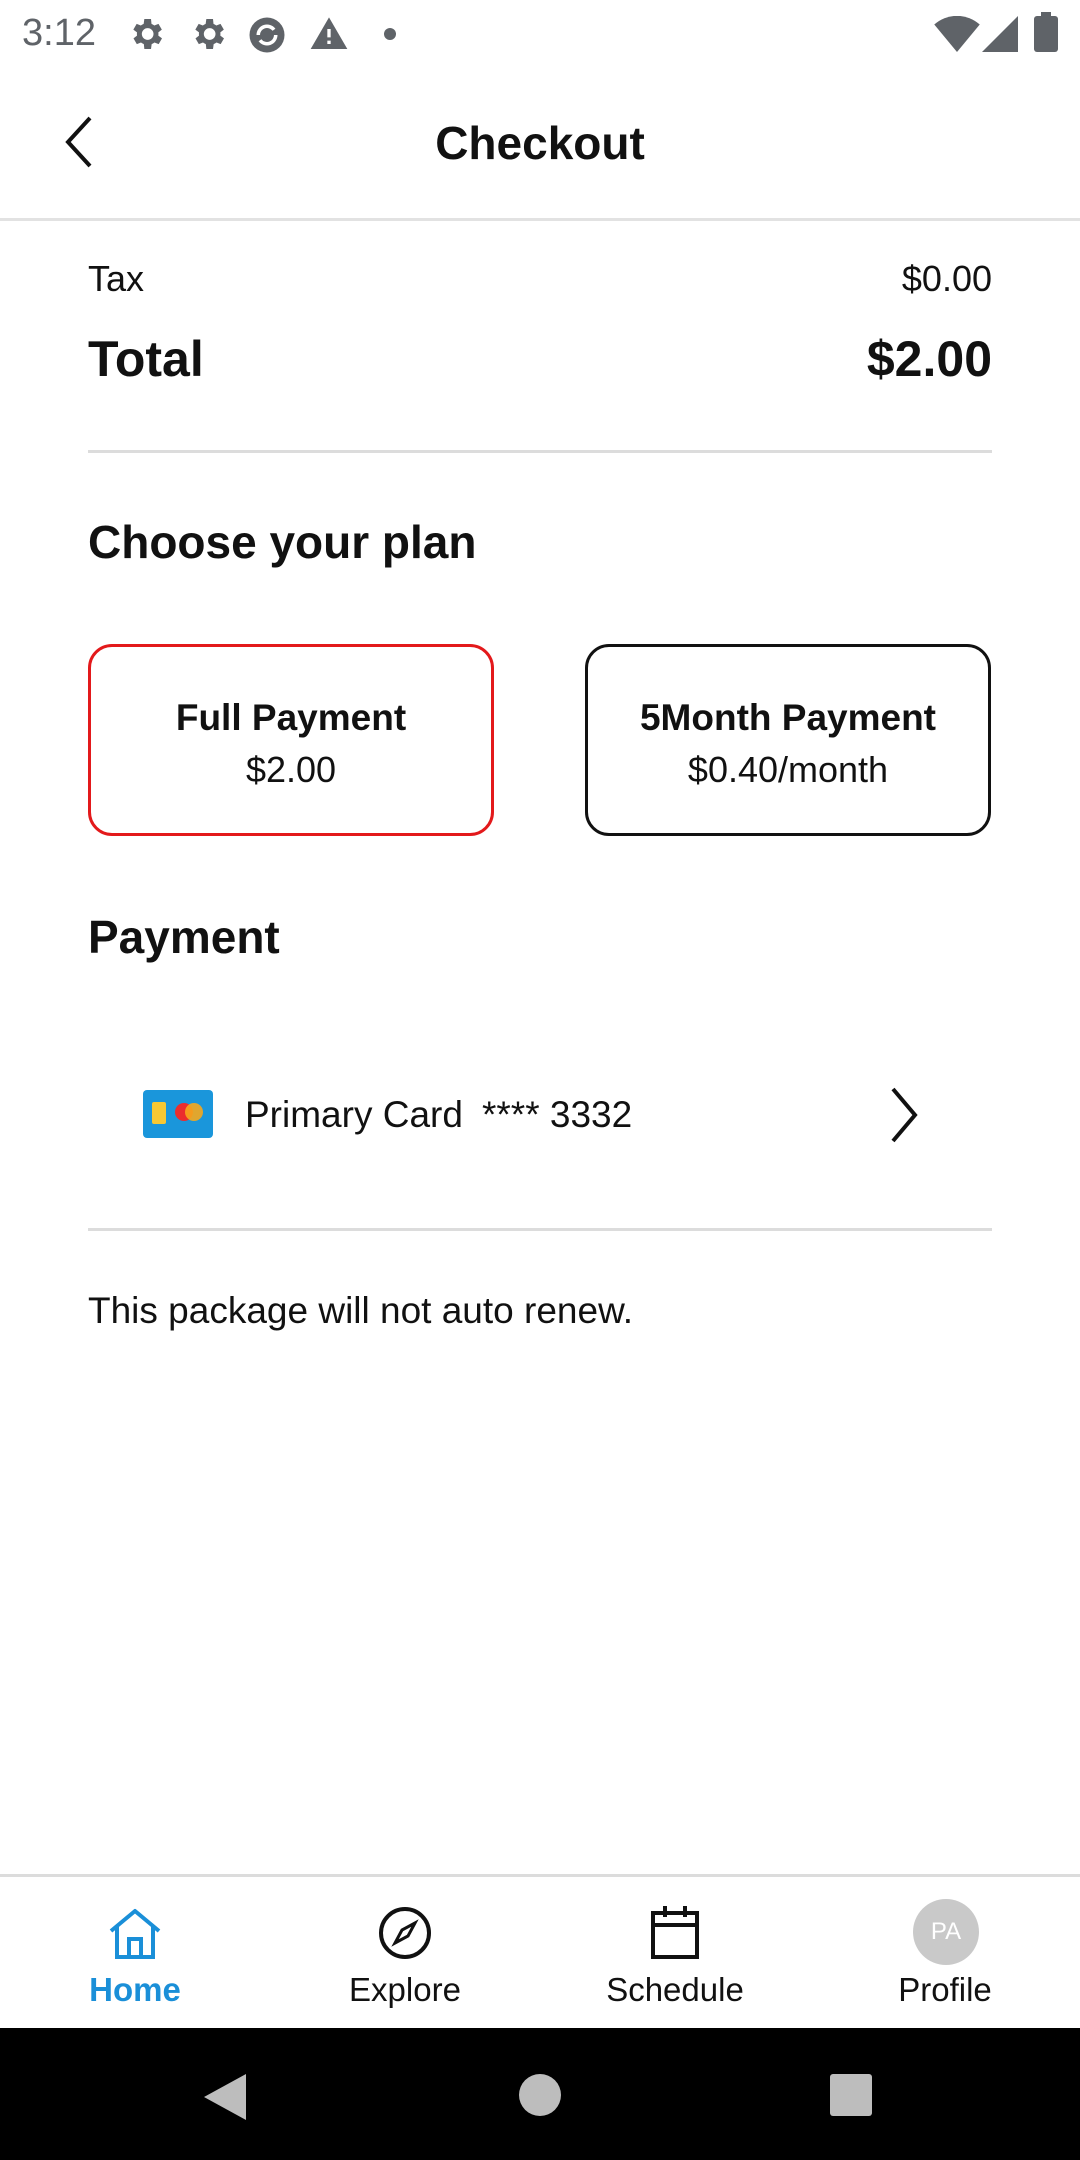 Image resolution: width=1080 pixels, height=2160 pixels. I want to click on nav-label-home: Home, so click(135, 1989).